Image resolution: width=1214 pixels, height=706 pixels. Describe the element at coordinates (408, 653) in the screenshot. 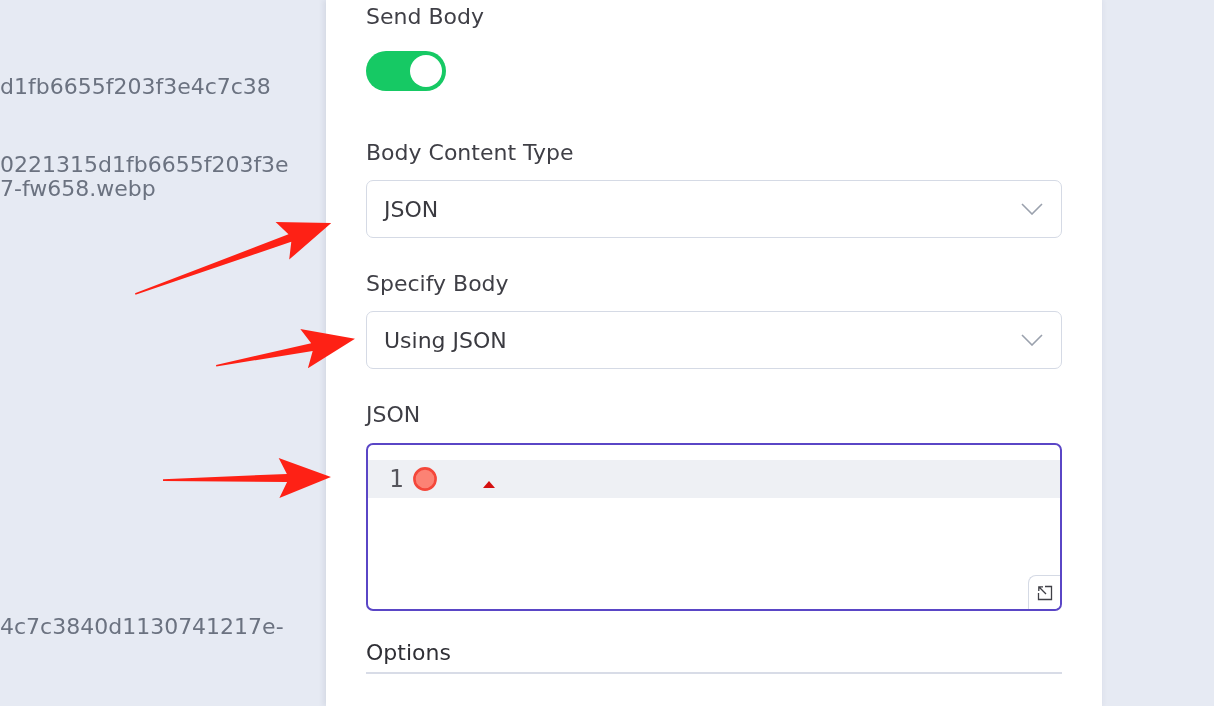

I see `section-title: Options` at that location.